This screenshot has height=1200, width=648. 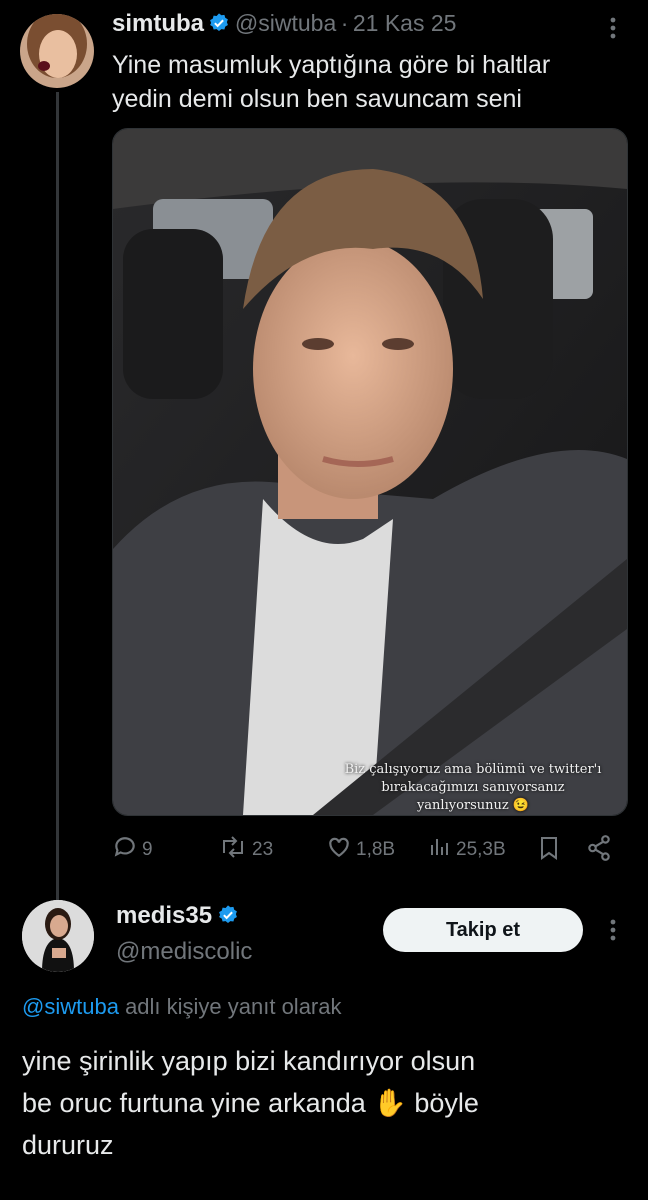 What do you see at coordinates (58, 936) in the screenshot?
I see `avatar-medis35` at bounding box center [58, 936].